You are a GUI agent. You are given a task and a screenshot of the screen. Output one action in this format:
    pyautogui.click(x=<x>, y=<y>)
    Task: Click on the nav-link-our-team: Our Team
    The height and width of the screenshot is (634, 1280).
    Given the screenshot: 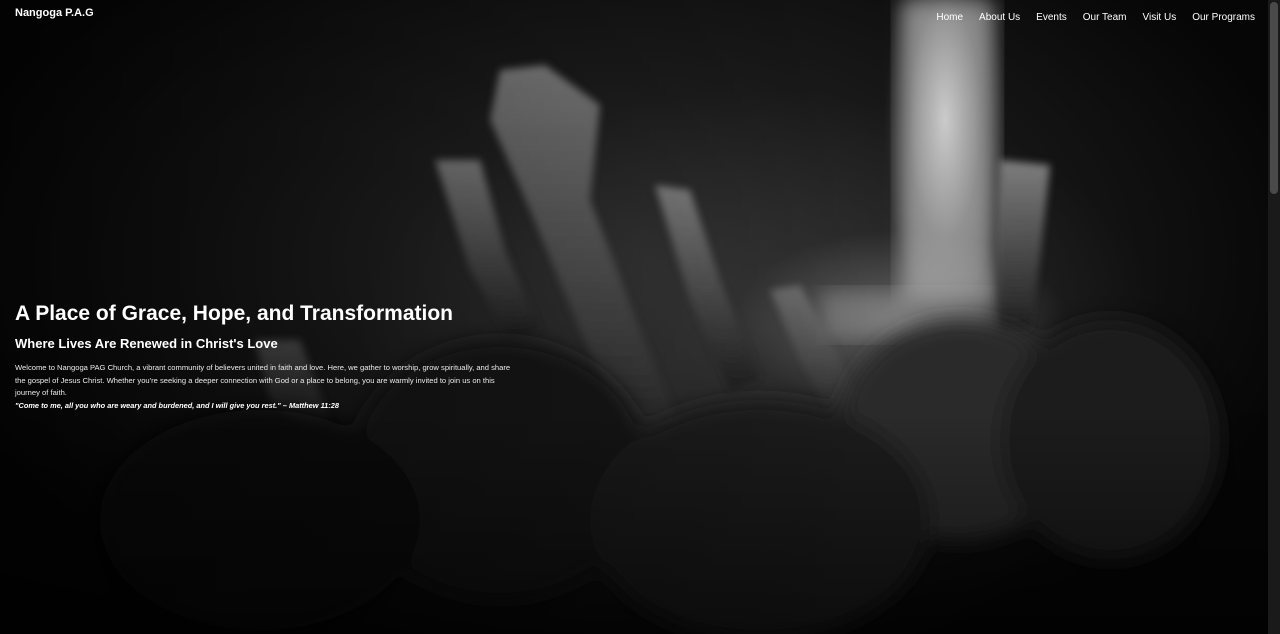 What is the action you would take?
    pyautogui.click(x=1105, y=17)
    